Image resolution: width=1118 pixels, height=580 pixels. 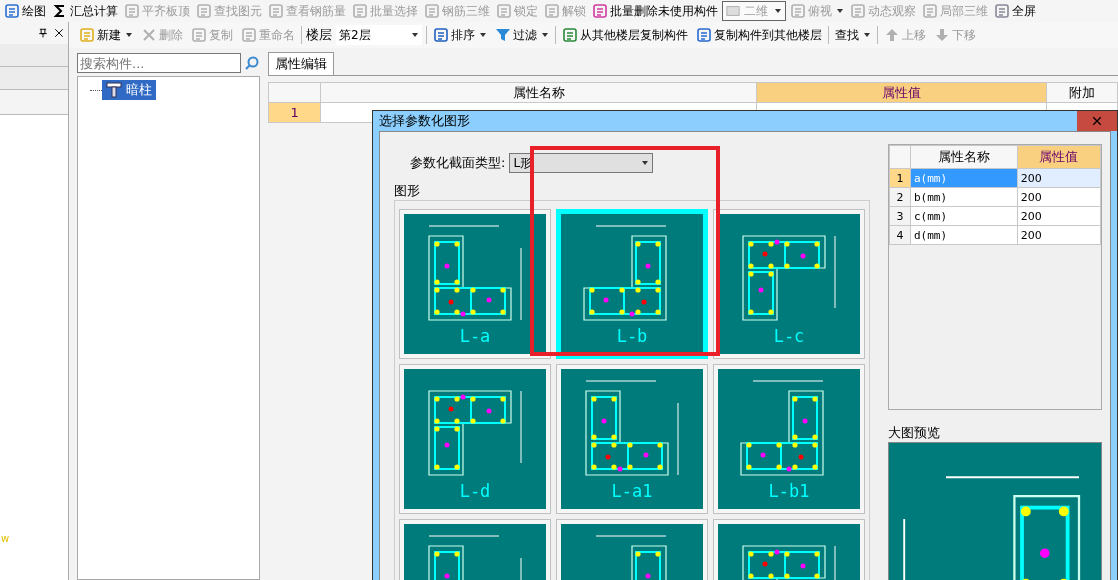 I want to click on shape-tile: L-a, so click(x=475, y=284).